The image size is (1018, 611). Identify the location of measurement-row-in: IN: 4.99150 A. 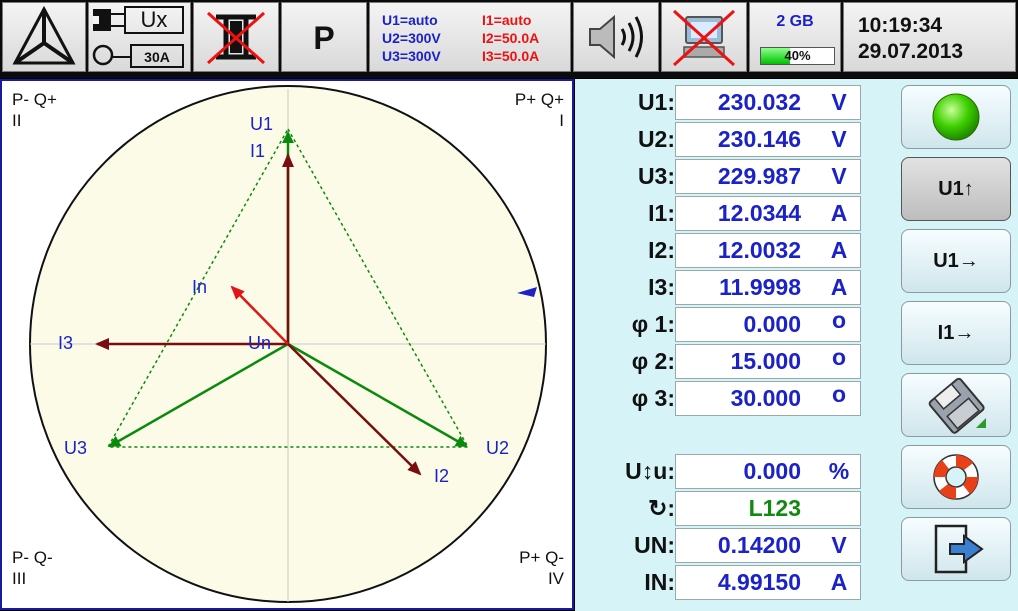
(725, 582).